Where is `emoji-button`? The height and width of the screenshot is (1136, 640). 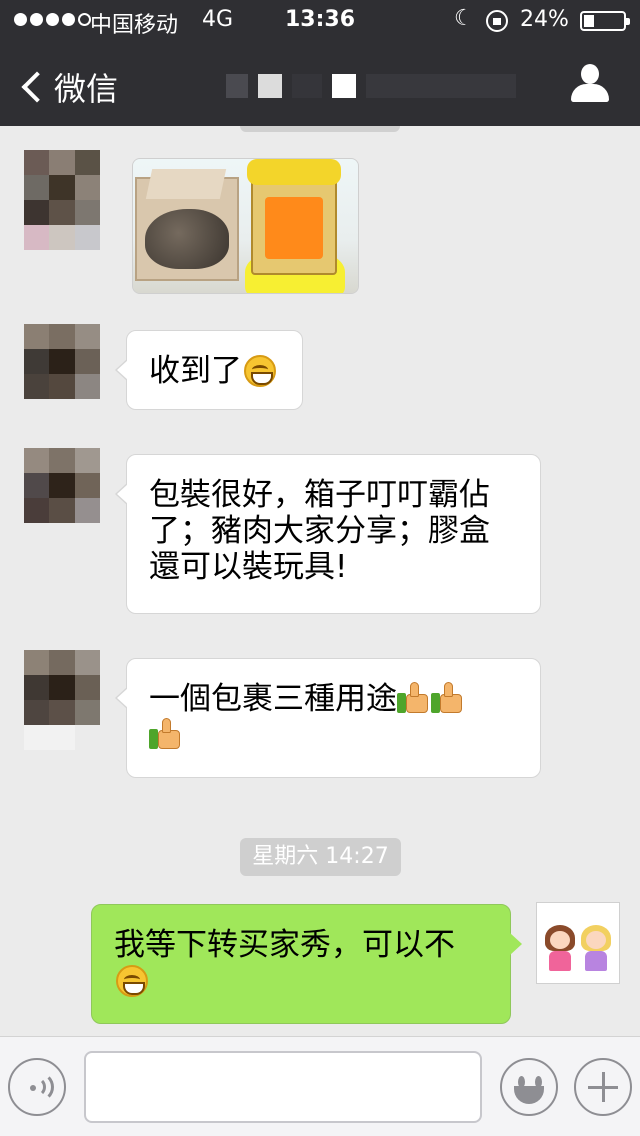
emoji-button is located at coordinates (529, 1087).